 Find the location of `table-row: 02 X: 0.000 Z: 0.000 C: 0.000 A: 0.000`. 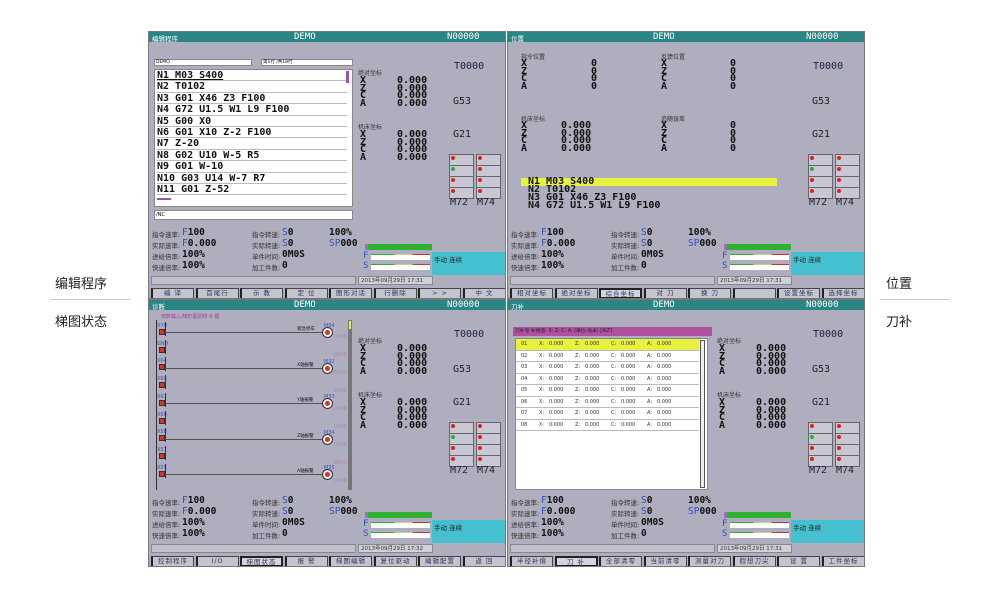

table-row: 02 X: 0.000 Z: 0.000 C: 0.000 A: 0.000 is located at coordinates (607, 356).